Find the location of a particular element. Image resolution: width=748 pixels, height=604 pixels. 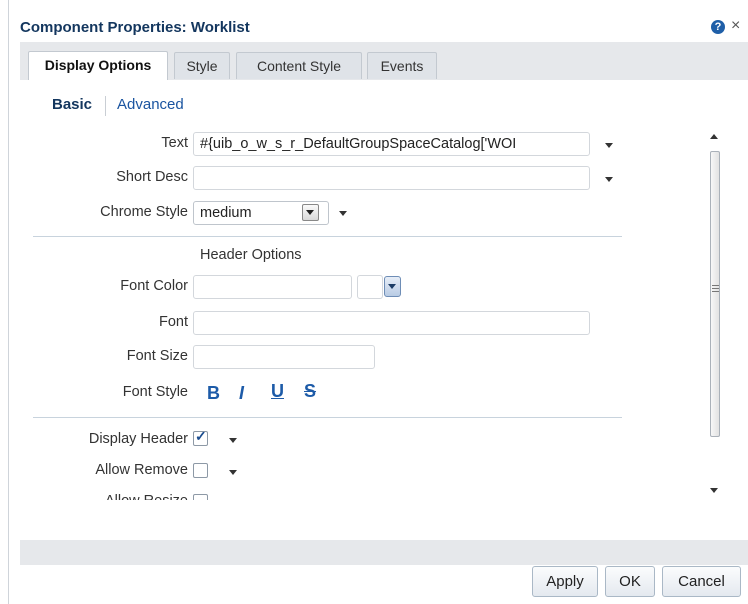

font-input is located at coordinates (391, 323).